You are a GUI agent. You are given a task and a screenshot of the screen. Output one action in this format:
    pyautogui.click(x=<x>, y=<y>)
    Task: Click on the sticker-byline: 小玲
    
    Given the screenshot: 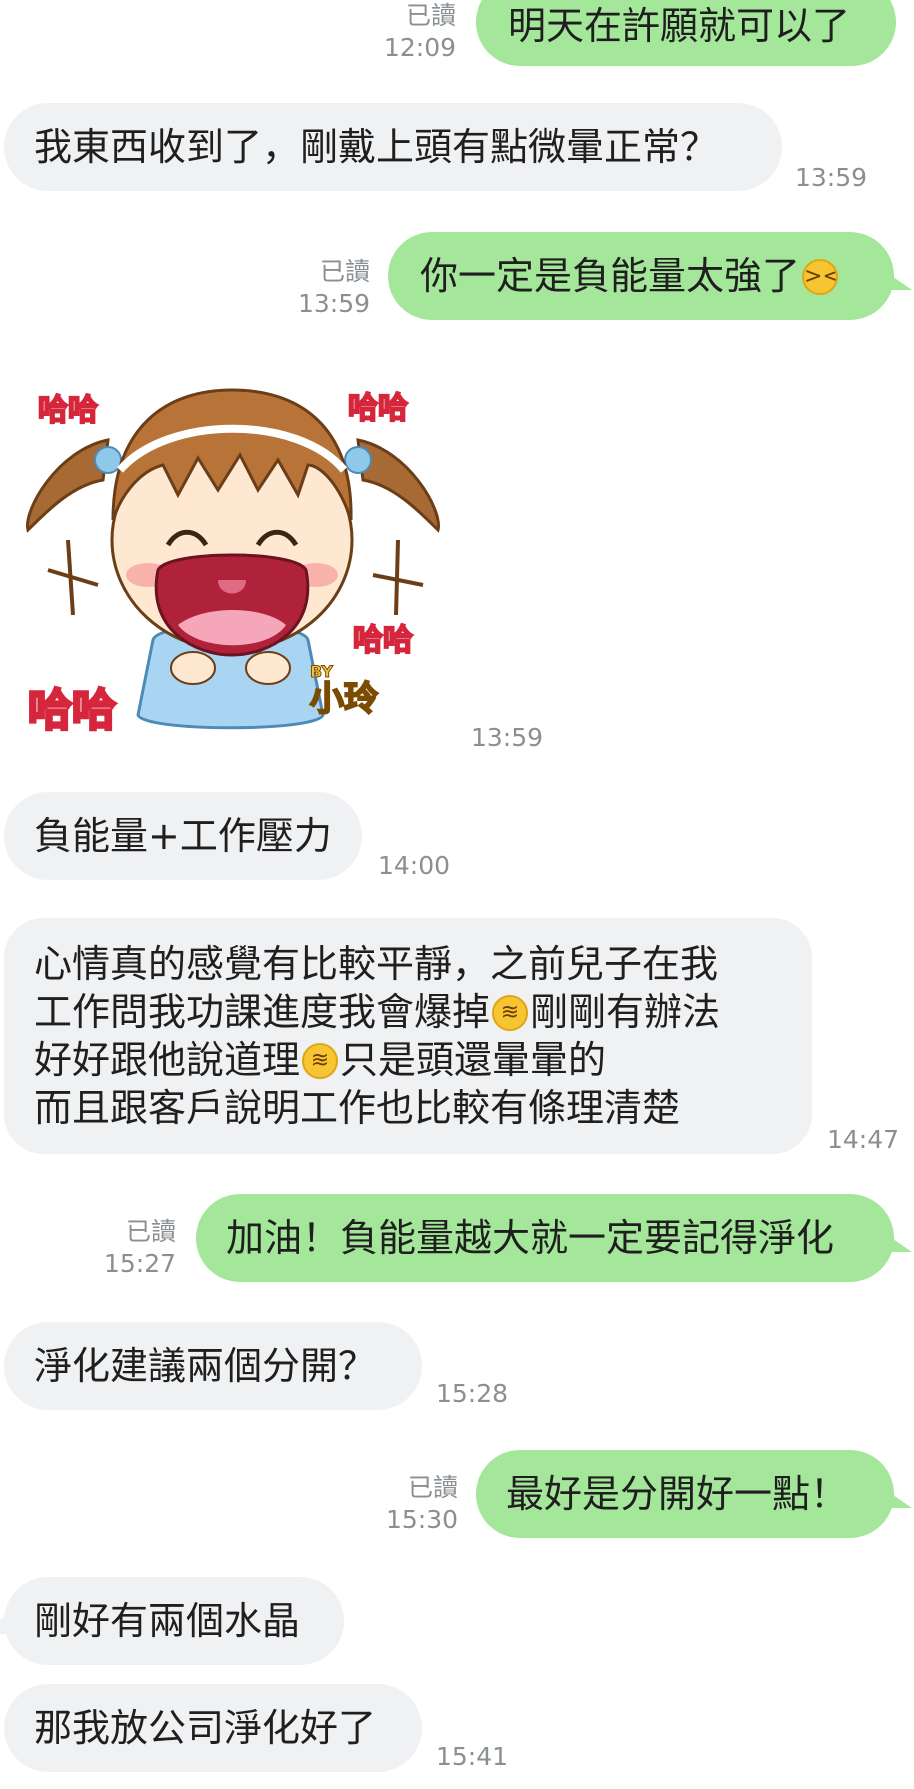 What is the action you would take?
    pyautogui.click(x=344, y=699)
    